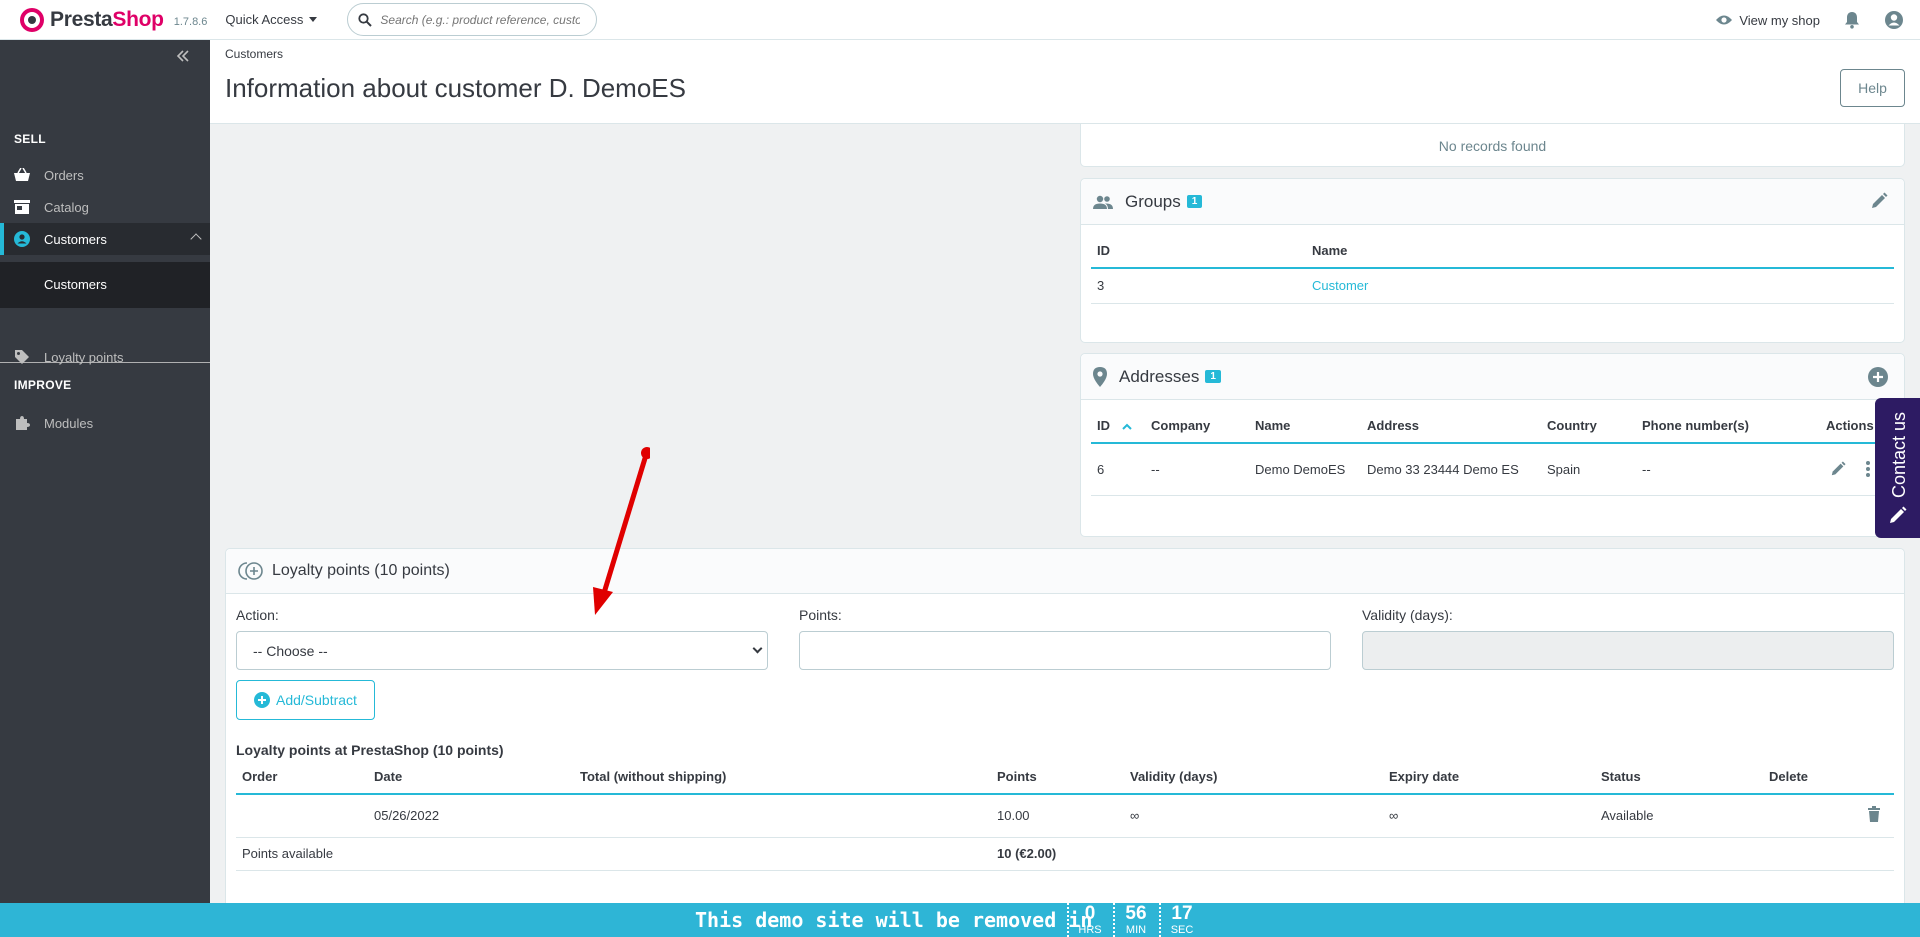  What do you see at coordinates (264, 19) in the screenshot?
I see `quick-access-label: Quick Access` at bounding box center [264, 19].